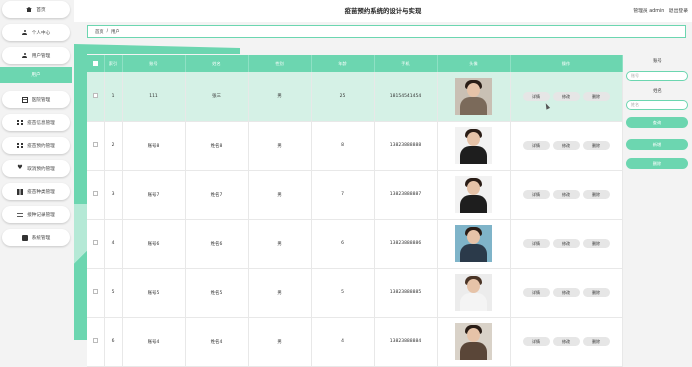  I want to click on select-all-header, so click(96, 63).